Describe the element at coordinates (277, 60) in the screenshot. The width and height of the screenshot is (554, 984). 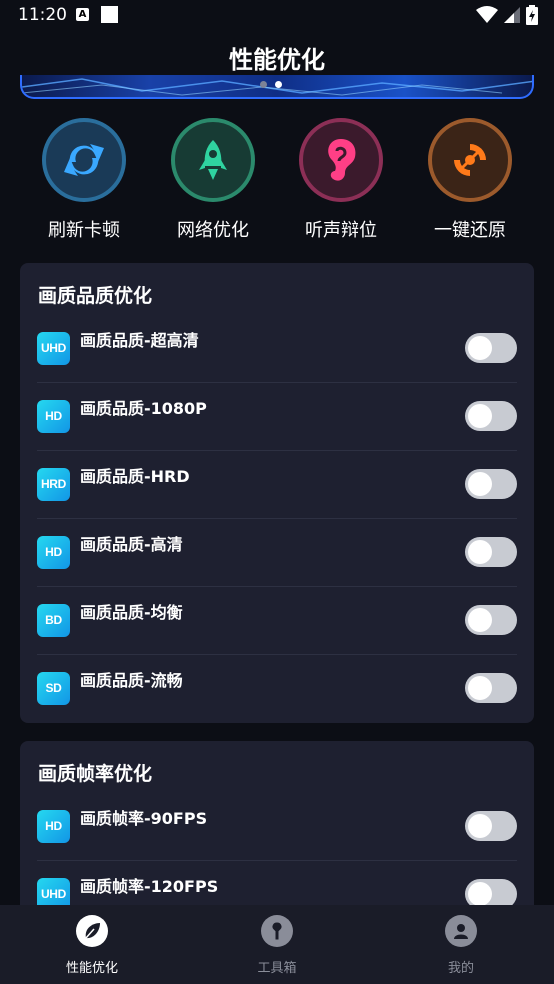
I see `page-title: 性能优化` at that location.